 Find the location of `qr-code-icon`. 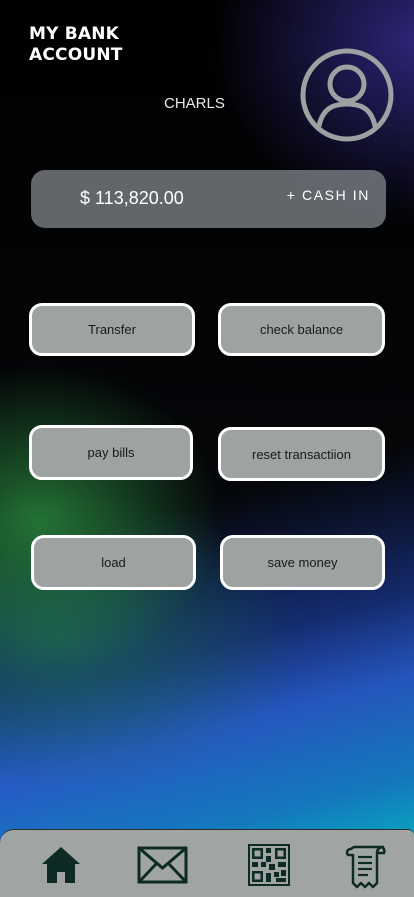

qr-code-icon is located at coordinates (269, 867).